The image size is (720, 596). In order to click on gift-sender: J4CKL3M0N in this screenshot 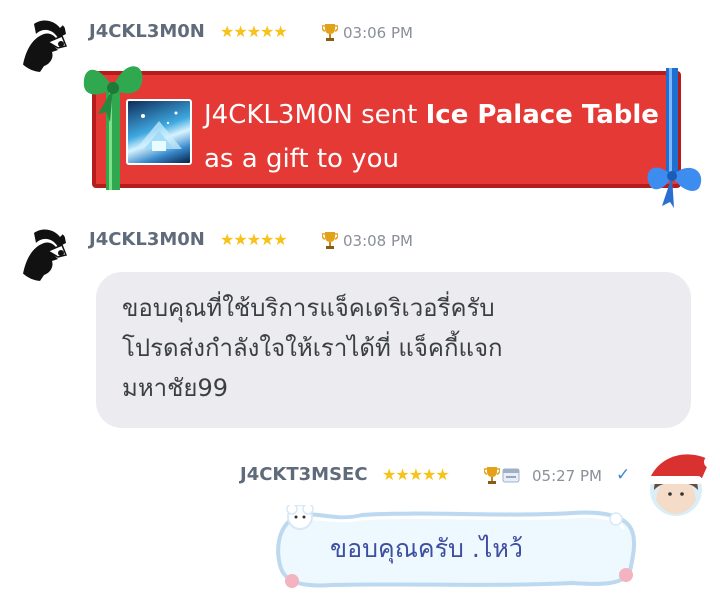, I will do `click(278, 115)`.